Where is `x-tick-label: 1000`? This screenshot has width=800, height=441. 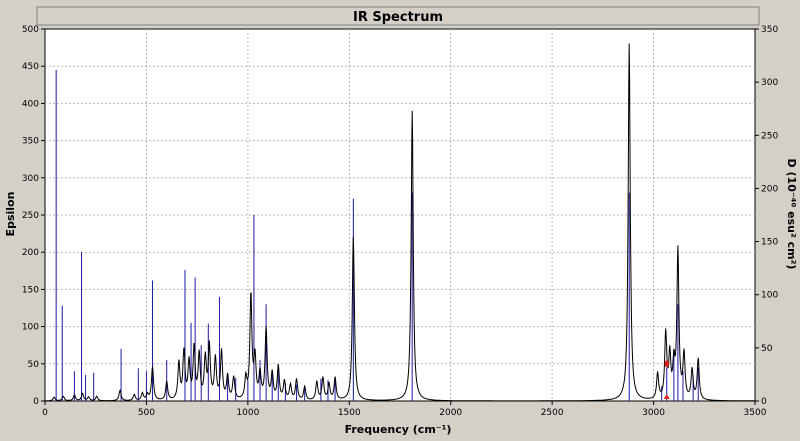 x-tick-label: 1000 is located at coordinates (247, 413).